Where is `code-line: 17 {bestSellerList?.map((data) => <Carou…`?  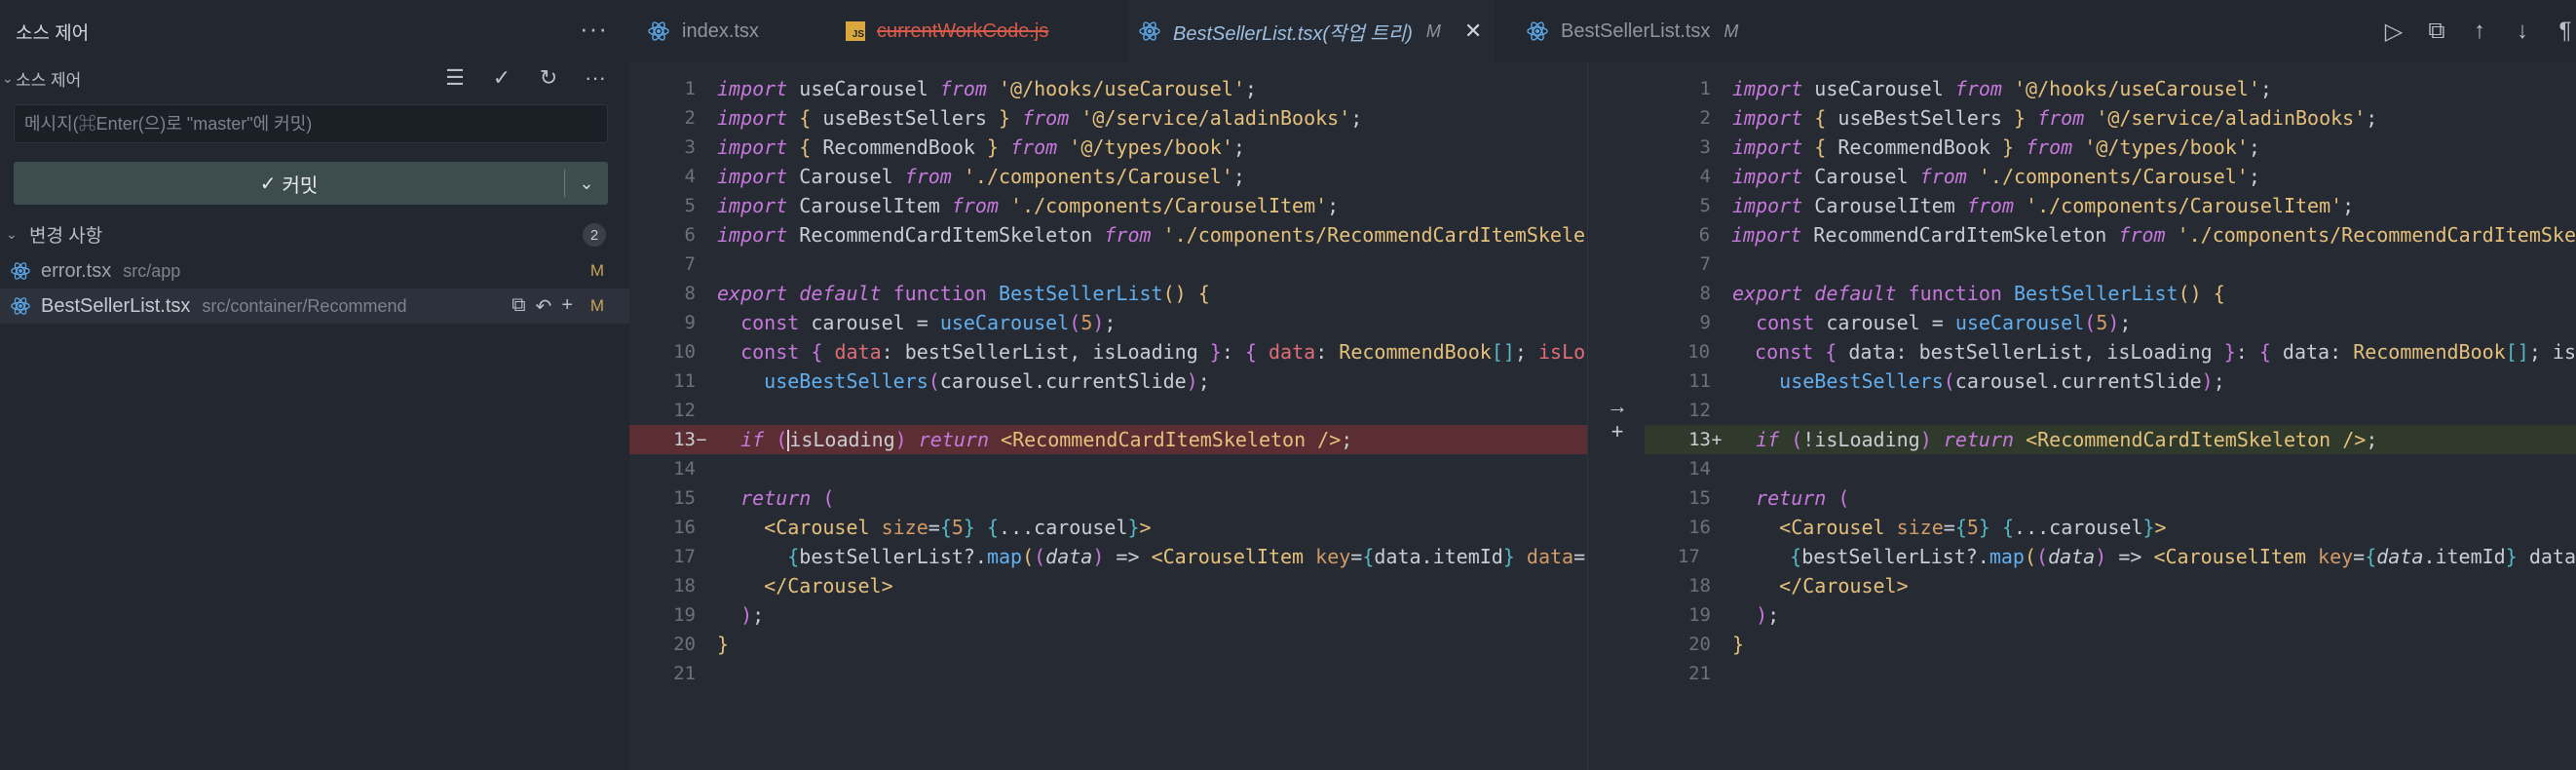
code-line: 17 {bestSellerList?.map((data) => <Carou… is located at coordinates (1108, 556).